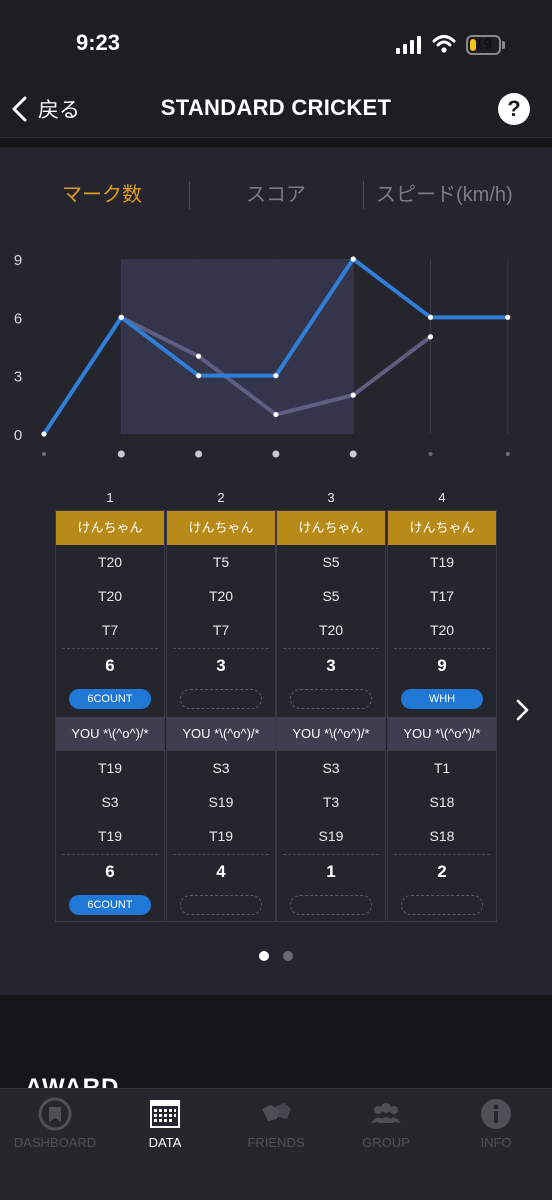  I want to click on award-badge: WHH, so click(442, 699).